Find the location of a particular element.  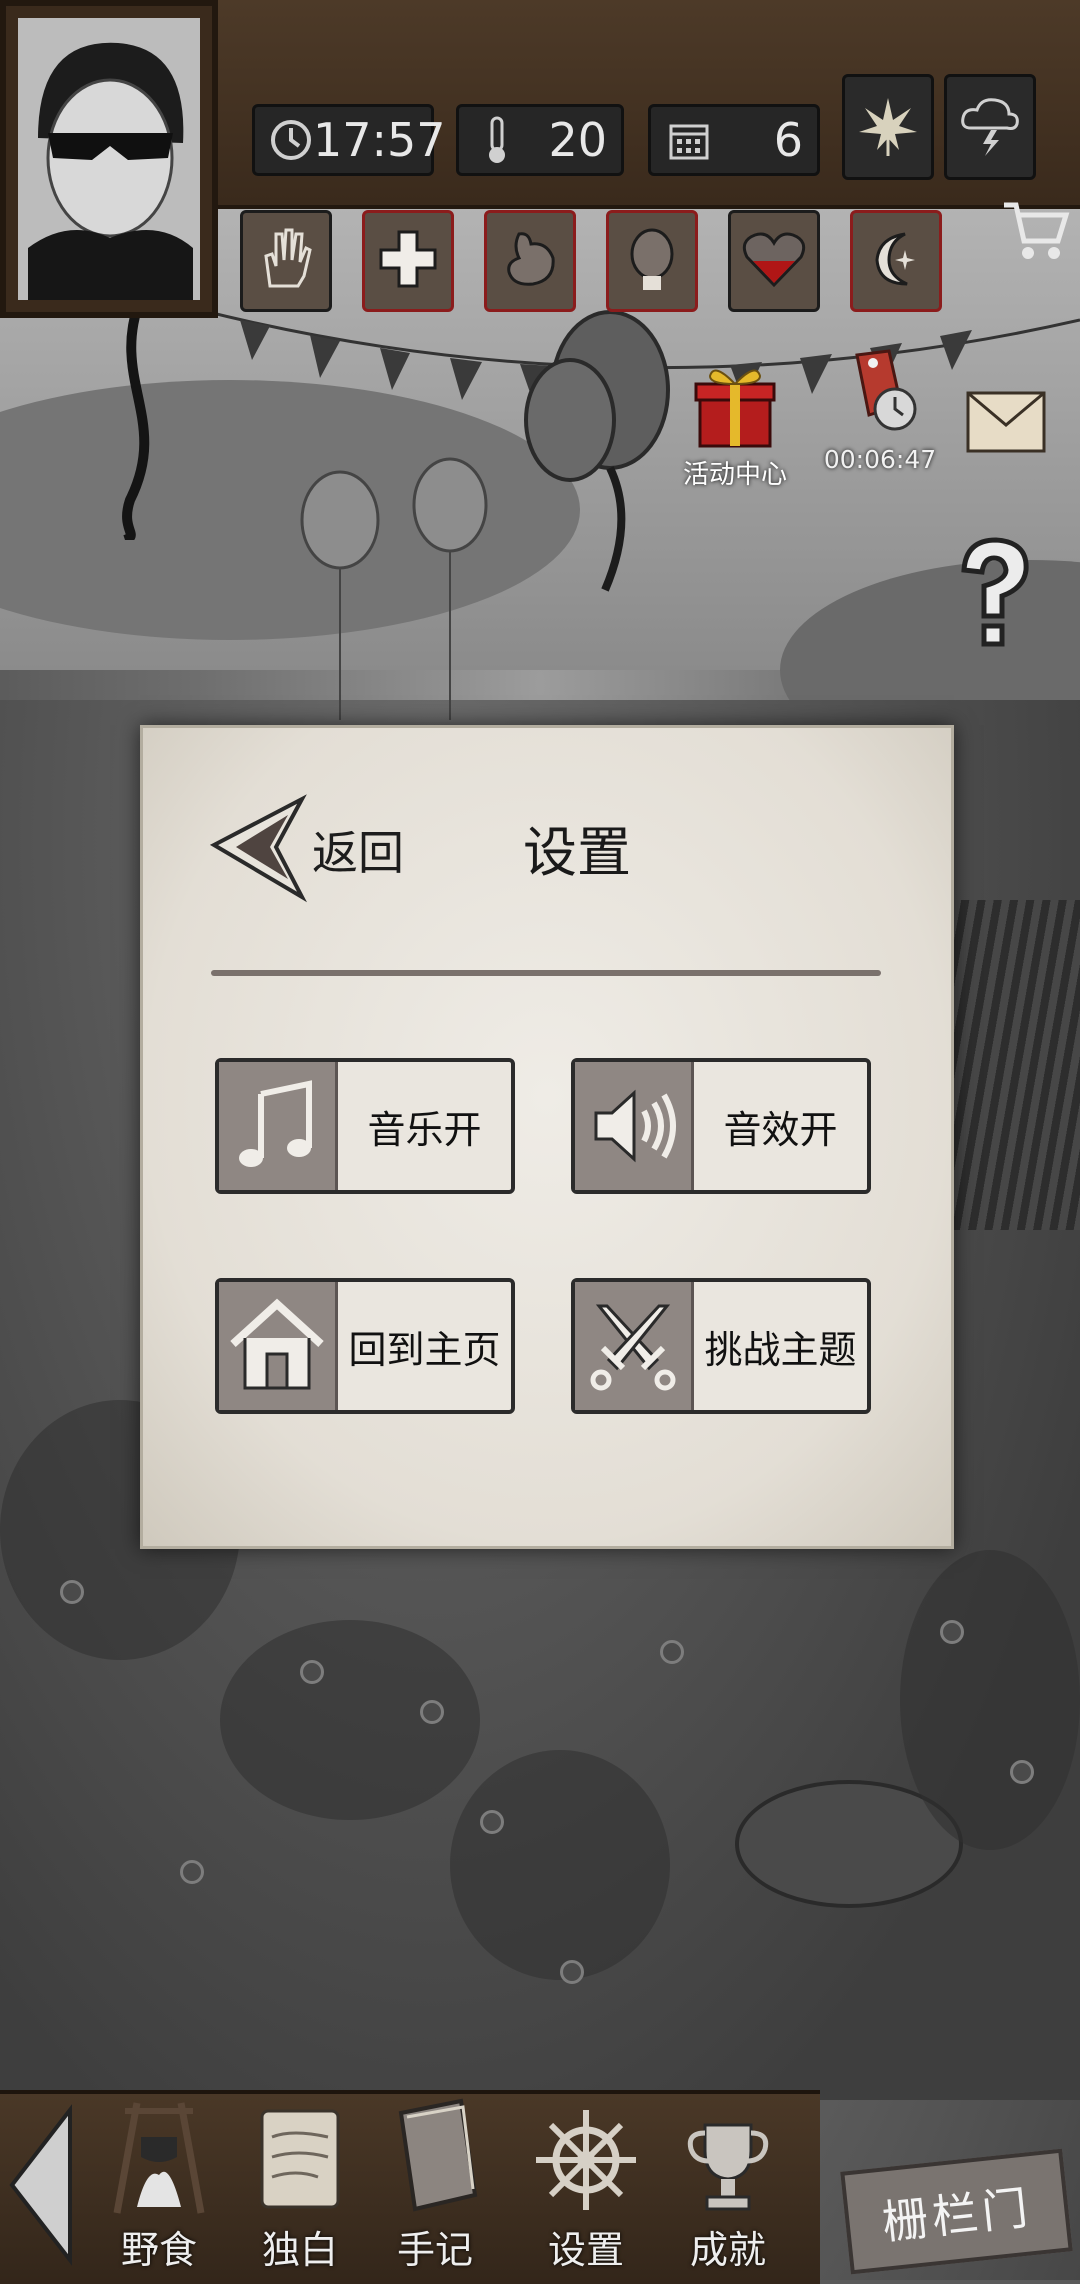

challenge-theme-button: 挑战主题 is located at coordinates (721, 1346).